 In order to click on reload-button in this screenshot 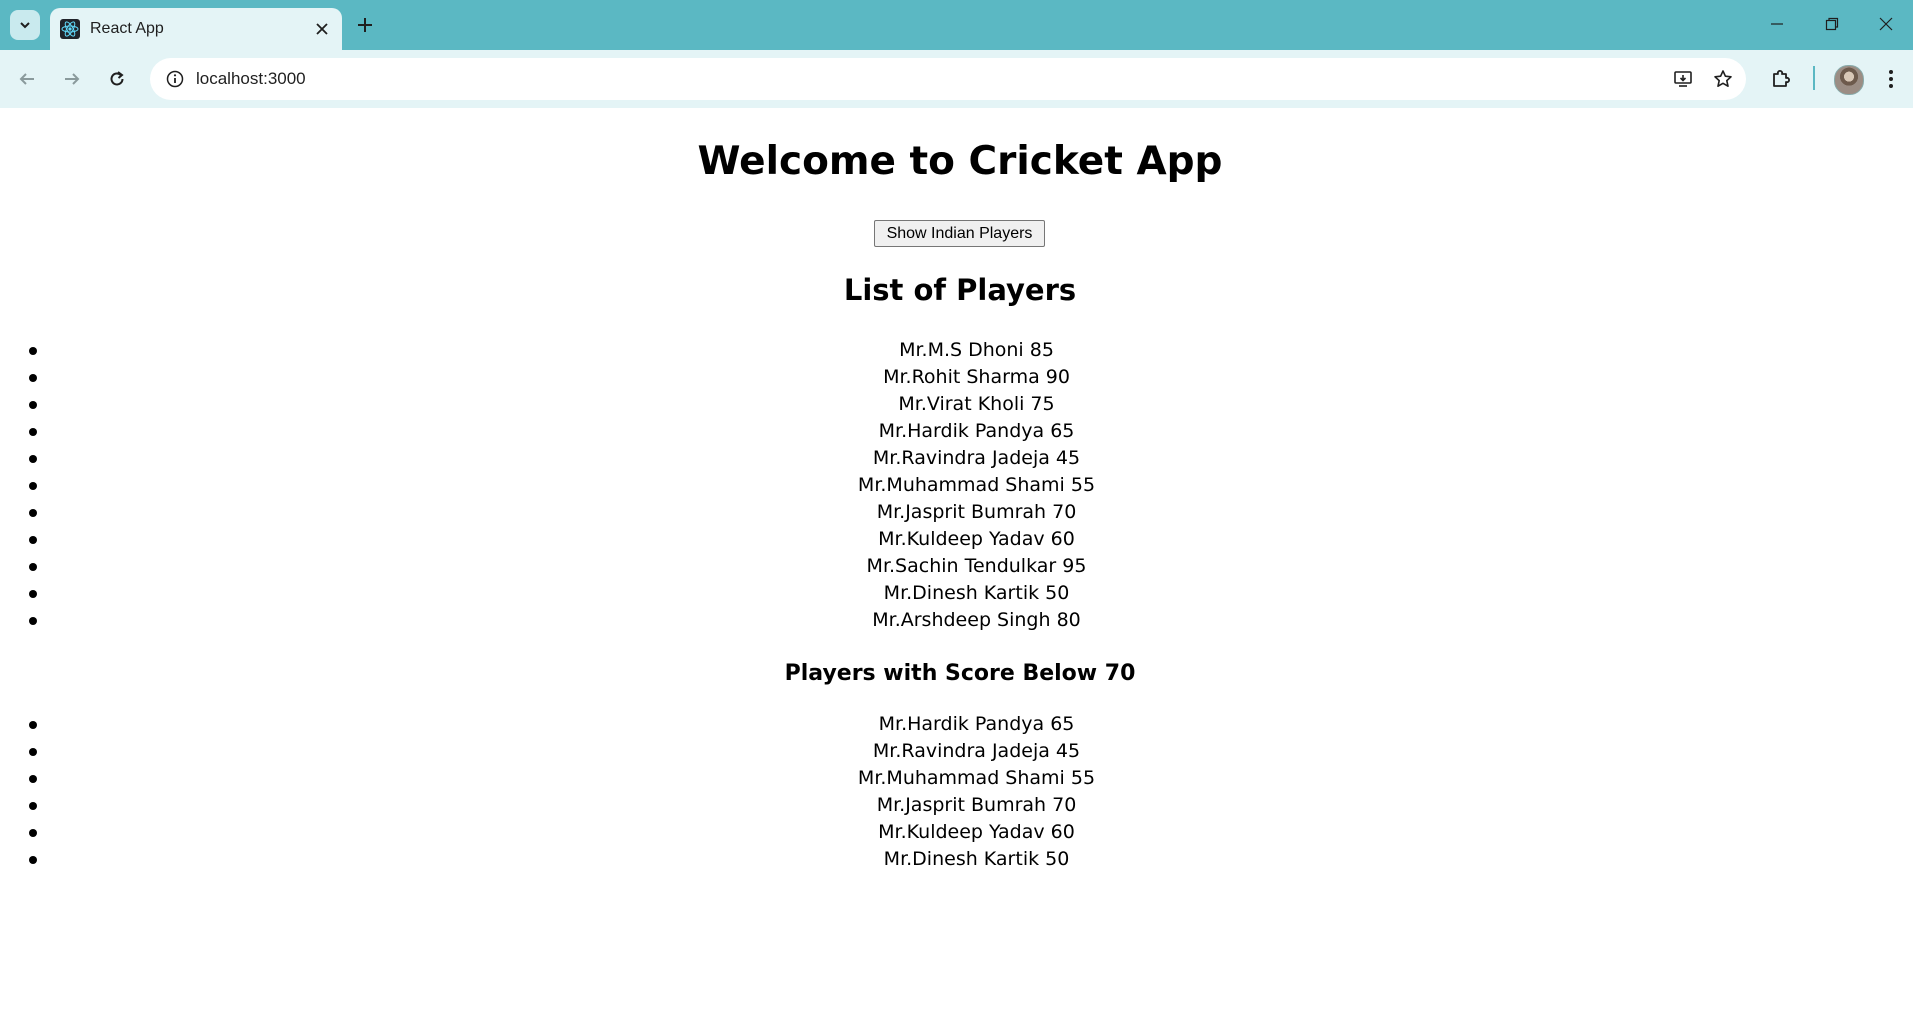, I will do `click(117, 79)`.